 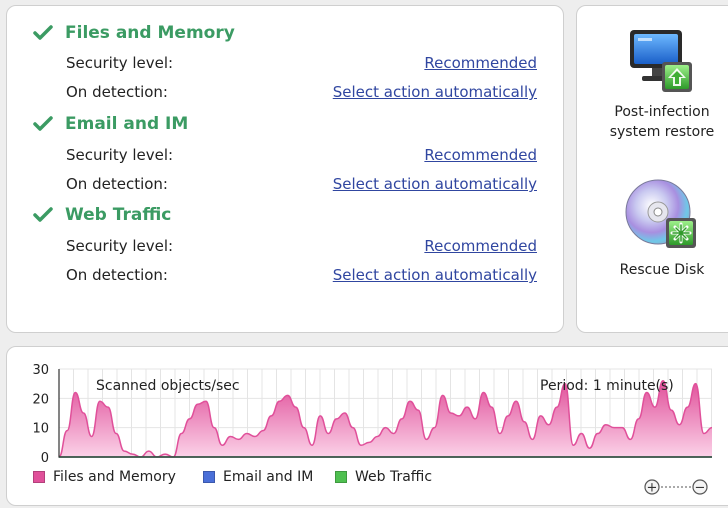 What do you see at coordinates (607, 386) in the screenshot?
I see `chart-period: Period: 1 minute(s)` at bounding box center [607, 386].